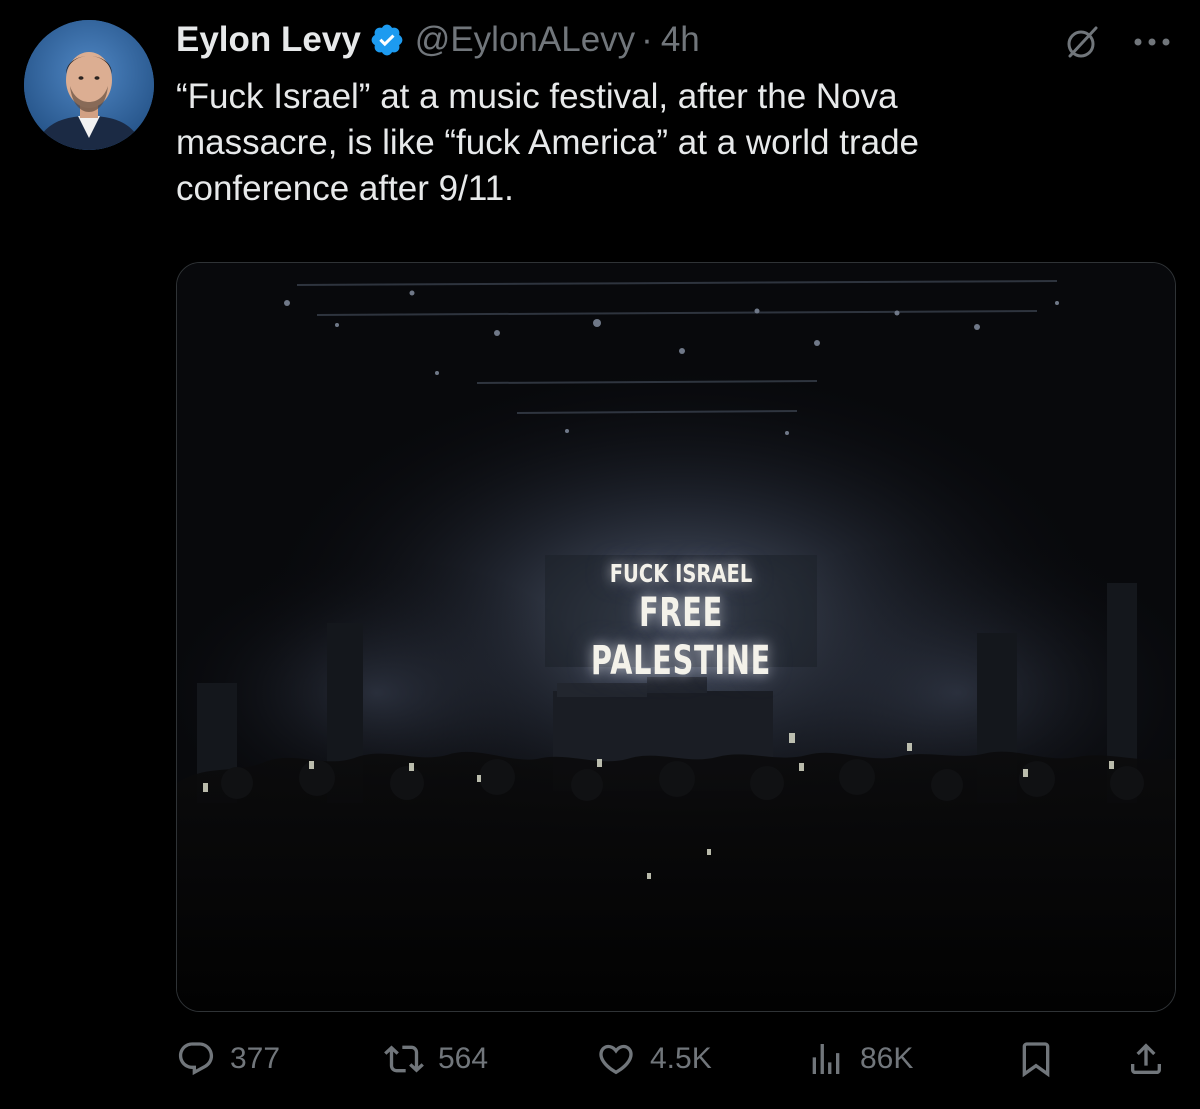  What do you see at coordinates (1152, 42) in the screenshot?
I see `more-icon` at bounding box center [1152, 42].